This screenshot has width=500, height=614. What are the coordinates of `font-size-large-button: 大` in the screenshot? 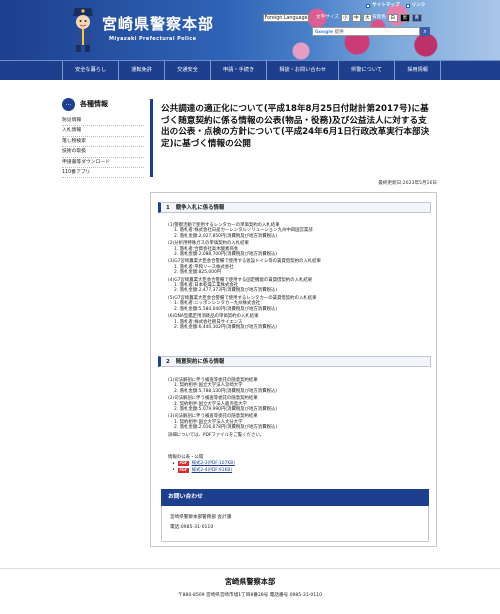 It's located at (367, 18).